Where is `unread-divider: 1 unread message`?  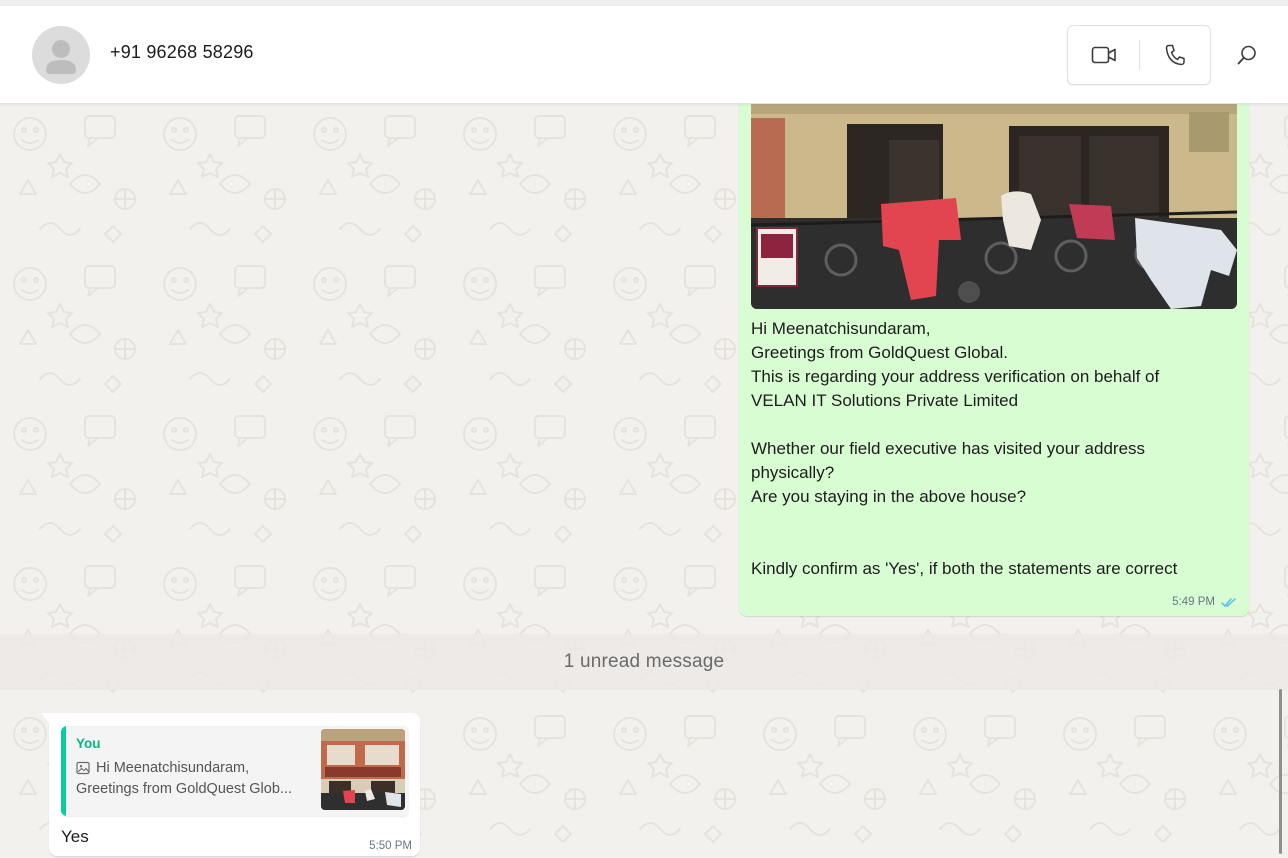 unread-divider: 1 unread message is located at coordinates (644, 662).